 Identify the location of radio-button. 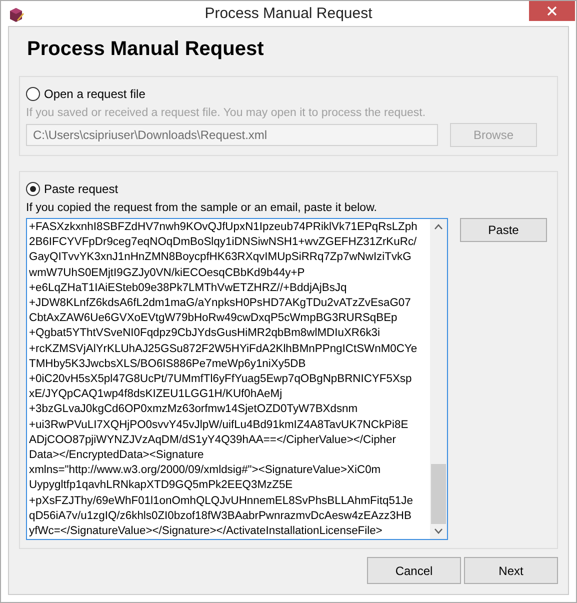
(33, 189).